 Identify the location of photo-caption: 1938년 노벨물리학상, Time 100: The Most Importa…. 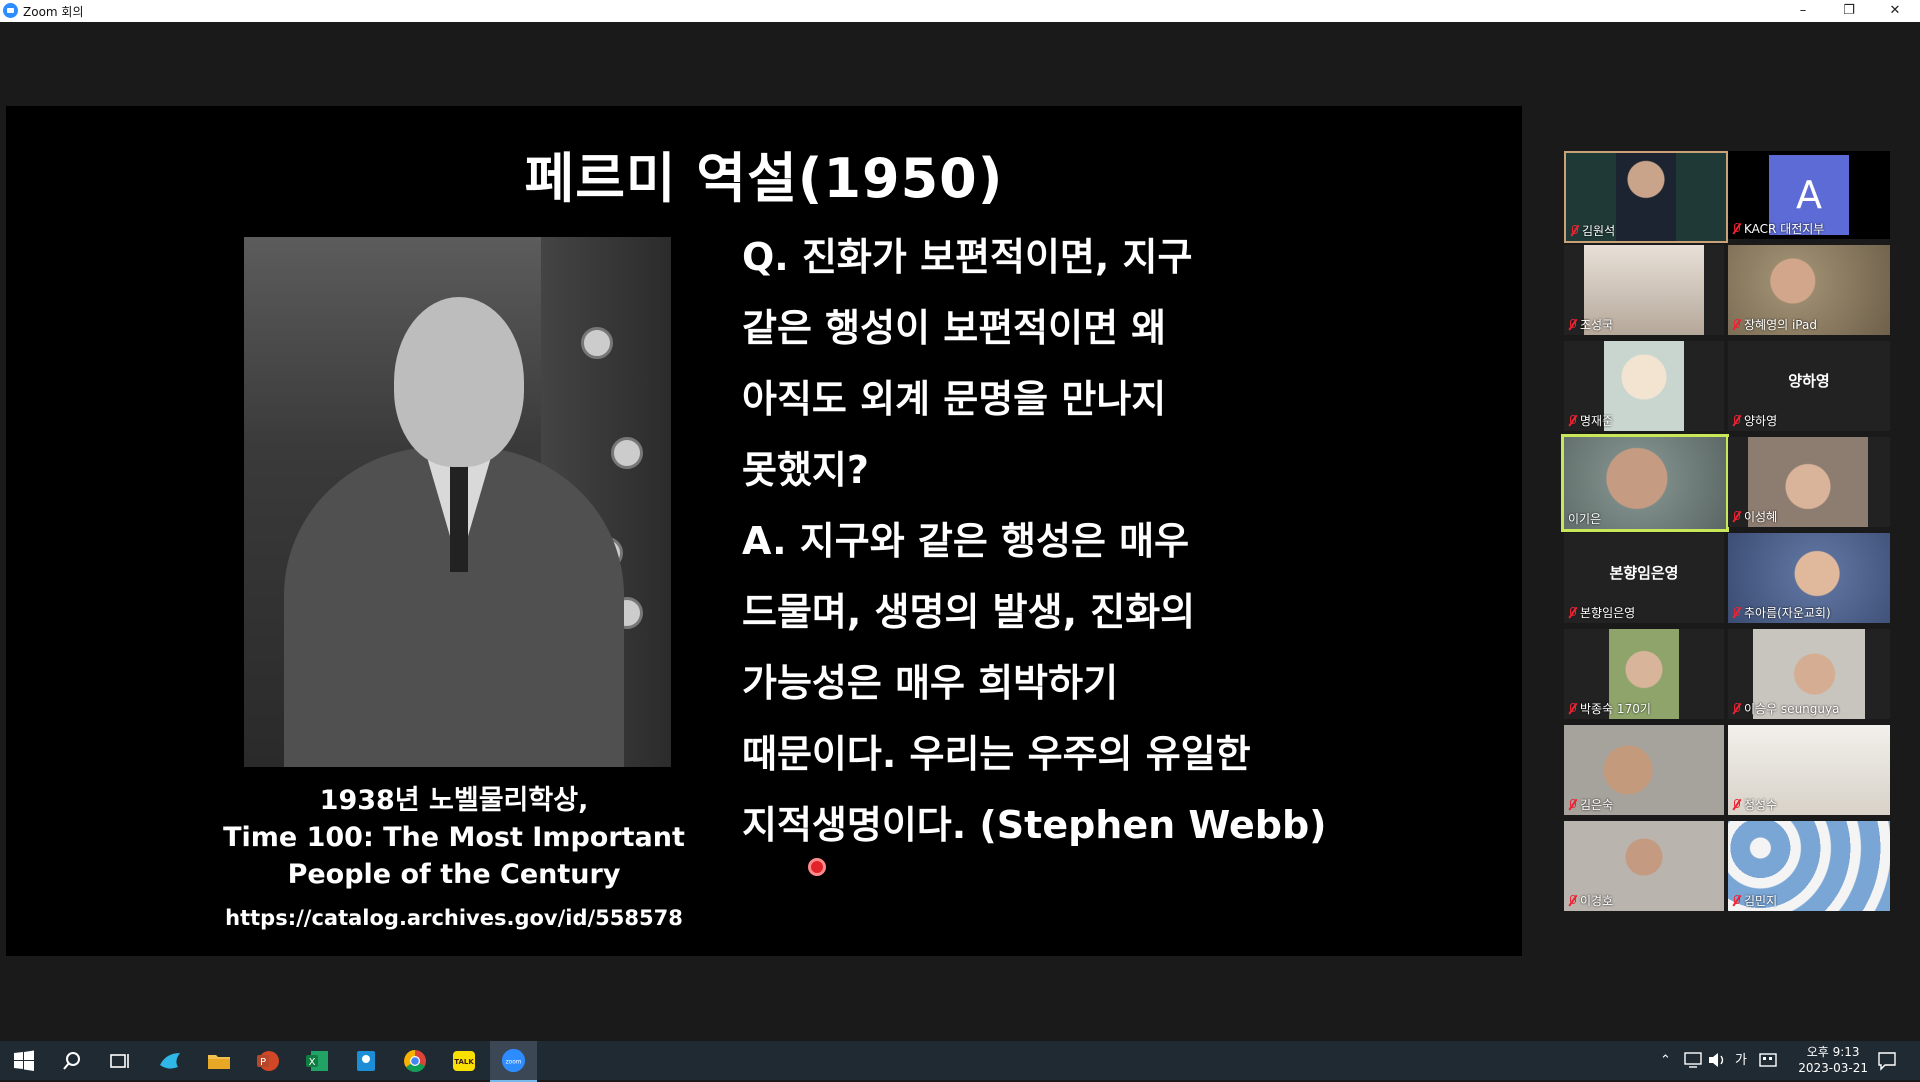
(454, 837).